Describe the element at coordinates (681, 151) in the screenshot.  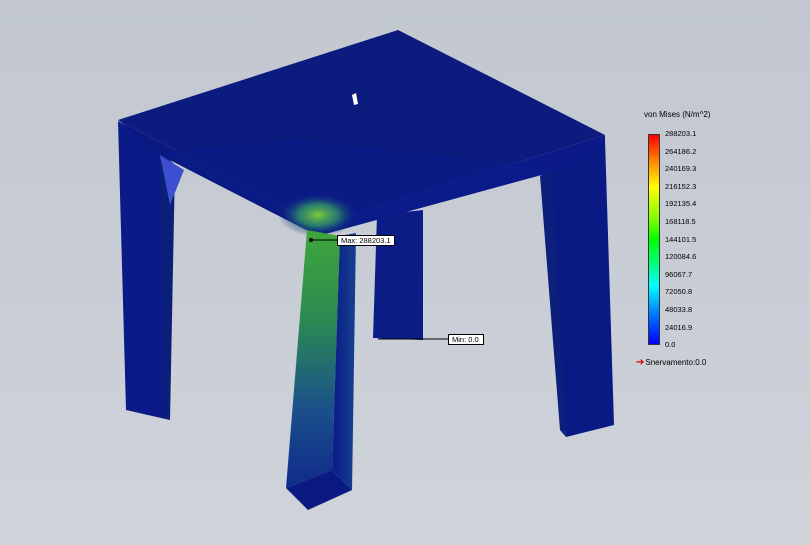
I see `legend-tick-label: 264186.2` at that location.